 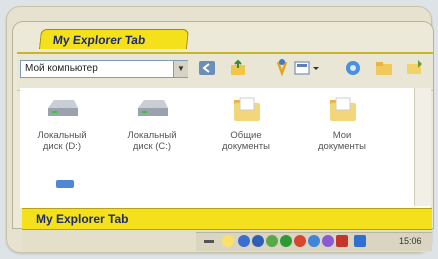 What do you see at coordinates (207, 68) in the screenshot?
I see `back-icon` at bounding box center [207, 68].